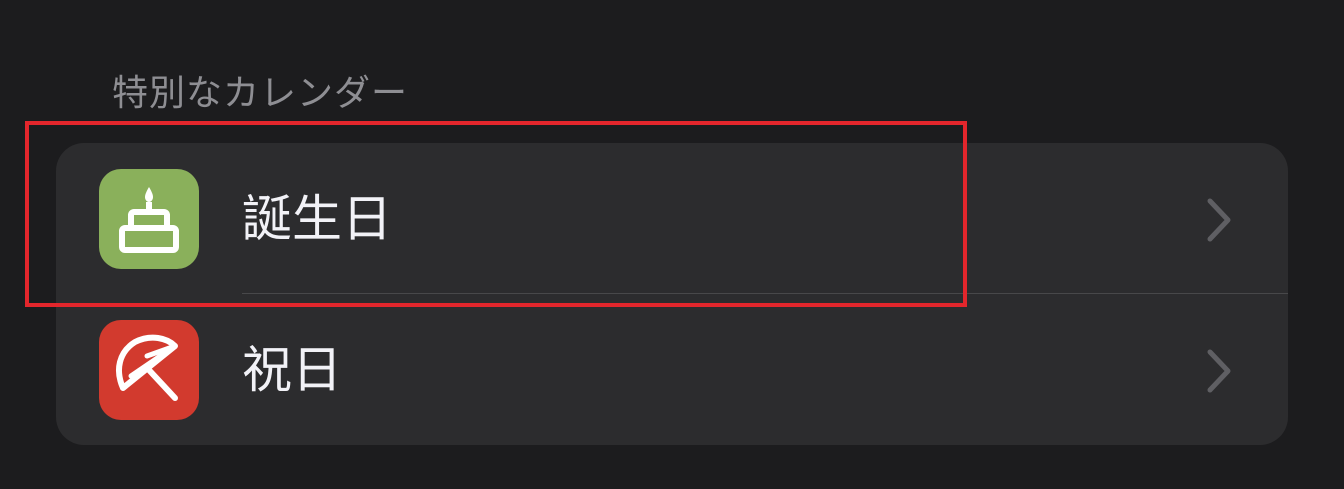 The image size is (1344, 489). I want to click on birthday-cake-icon, so click(149, 219).